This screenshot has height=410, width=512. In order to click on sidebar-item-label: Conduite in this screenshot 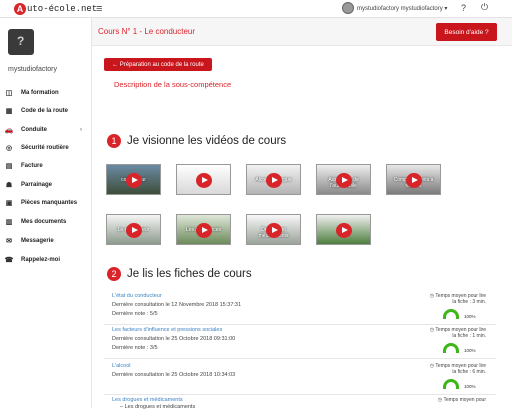, I will do `click(34, 130)`.